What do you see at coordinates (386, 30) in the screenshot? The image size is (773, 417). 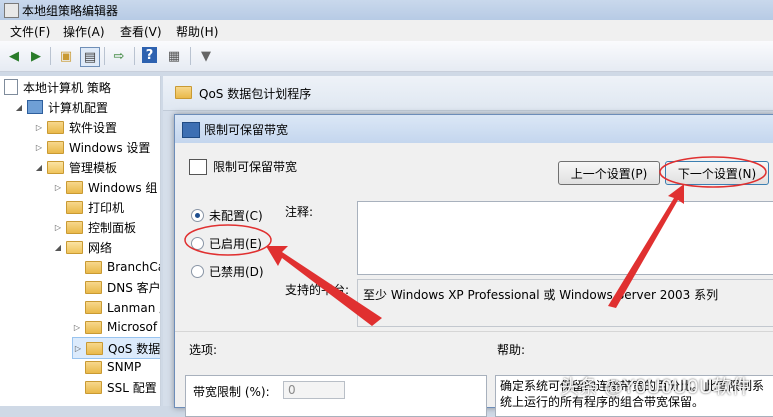 I see `menu-bar: 文件(F) 操作(A) 查看(V) 帮助(H)` at bounding box center [386, 30].